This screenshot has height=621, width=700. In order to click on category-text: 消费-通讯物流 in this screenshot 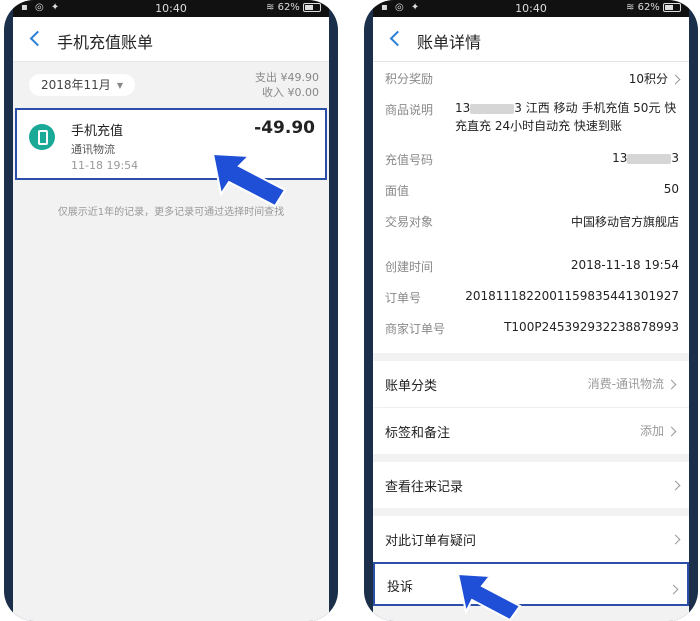, I will do `click(625, 384)`.